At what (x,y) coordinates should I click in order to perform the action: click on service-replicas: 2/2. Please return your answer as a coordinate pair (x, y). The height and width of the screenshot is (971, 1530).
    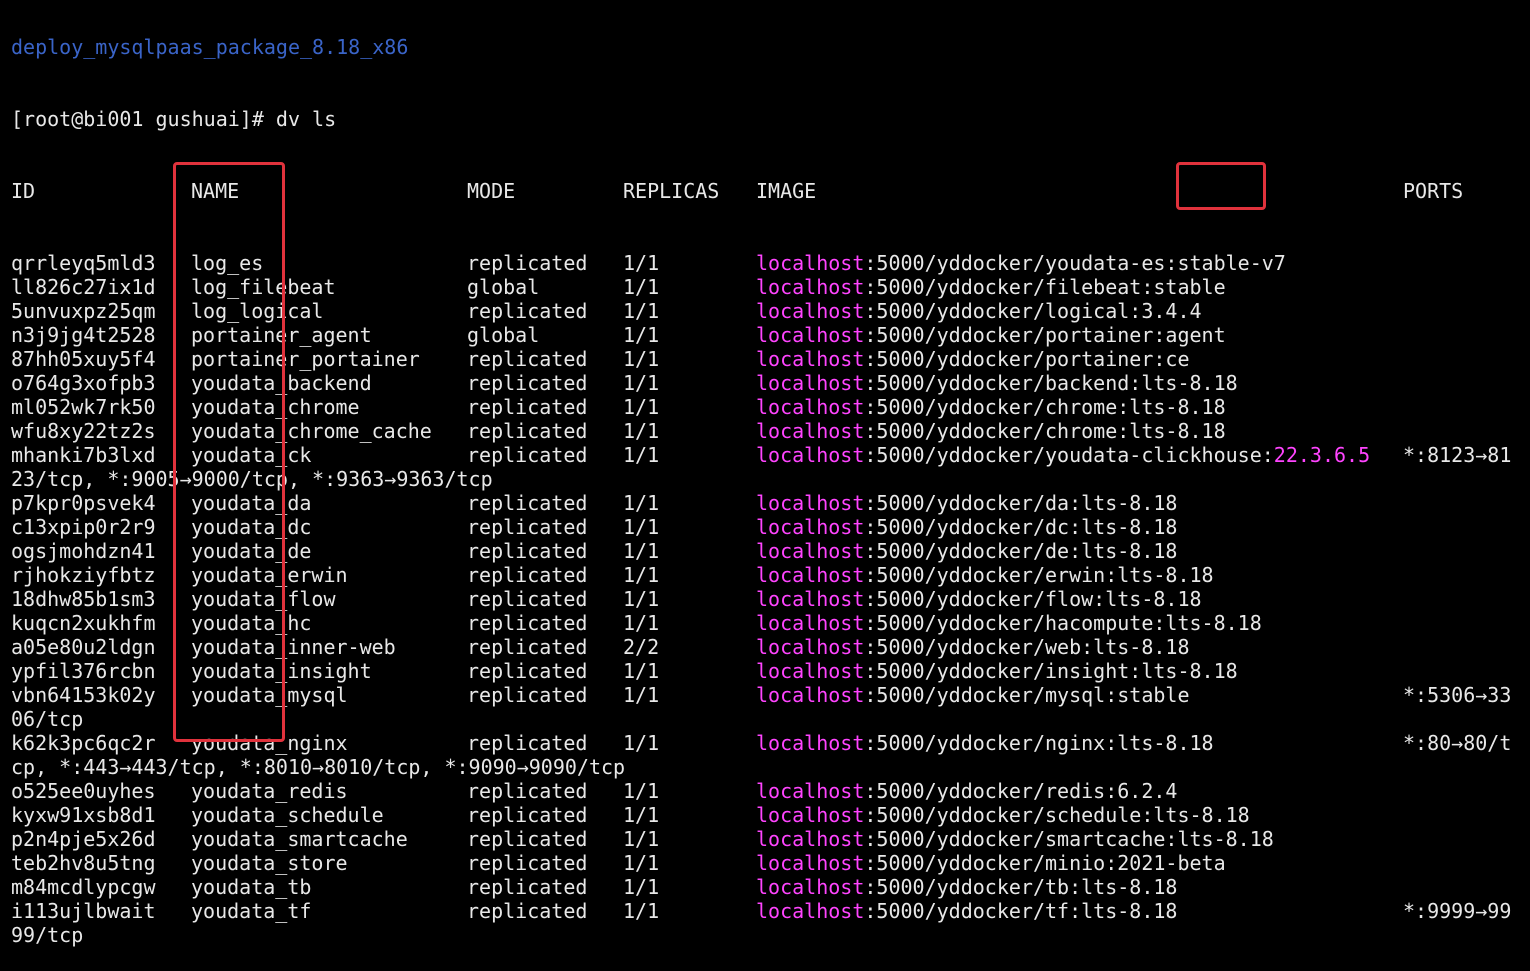
    Looking at the image, I should click on (641, 647).